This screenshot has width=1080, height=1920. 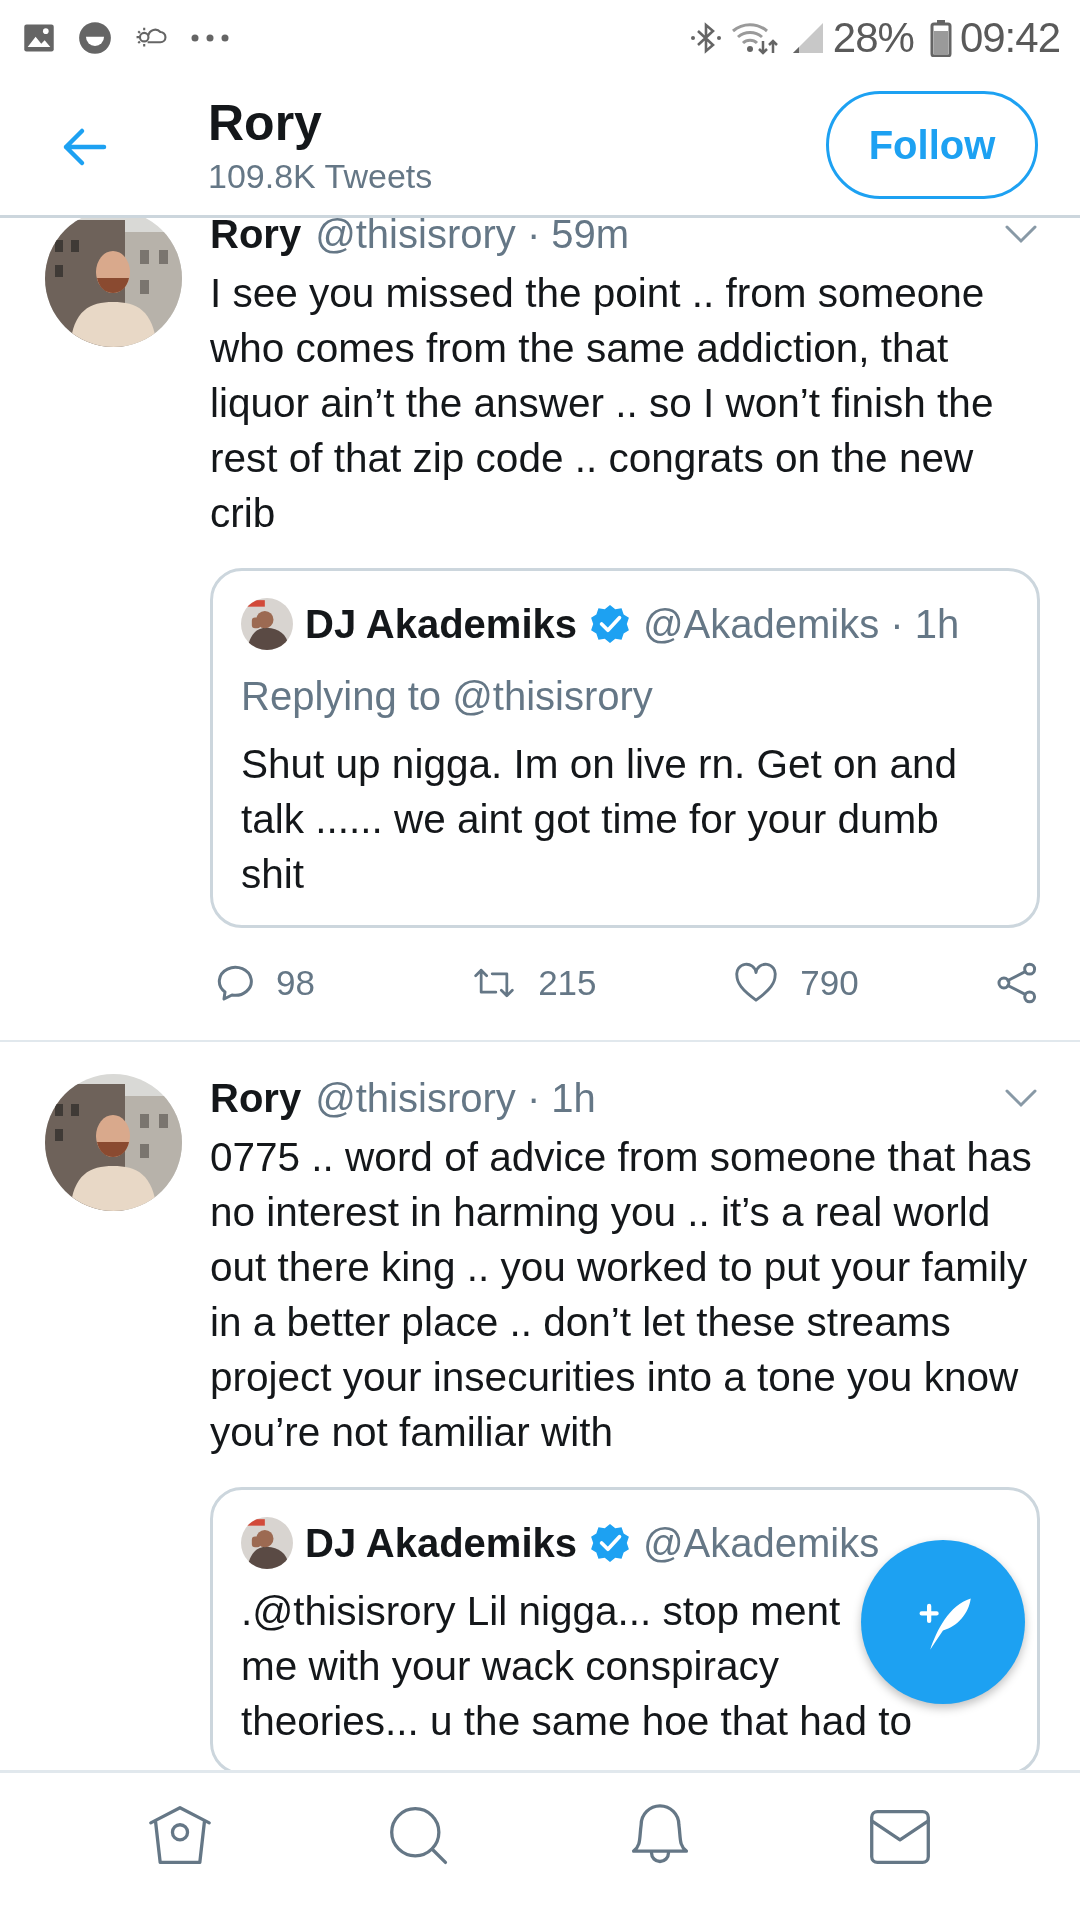 I want to click on profile-name: Rory, so click(x=265, y=123).